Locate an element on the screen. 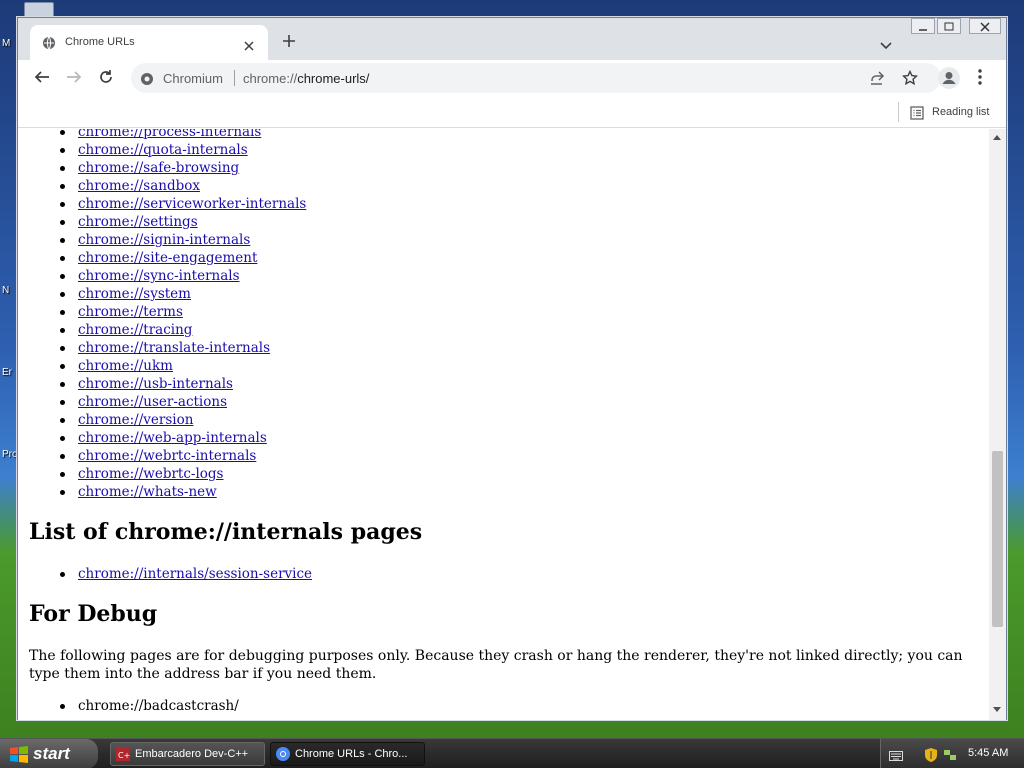  globe-icon is located at coordinates (49, 44).